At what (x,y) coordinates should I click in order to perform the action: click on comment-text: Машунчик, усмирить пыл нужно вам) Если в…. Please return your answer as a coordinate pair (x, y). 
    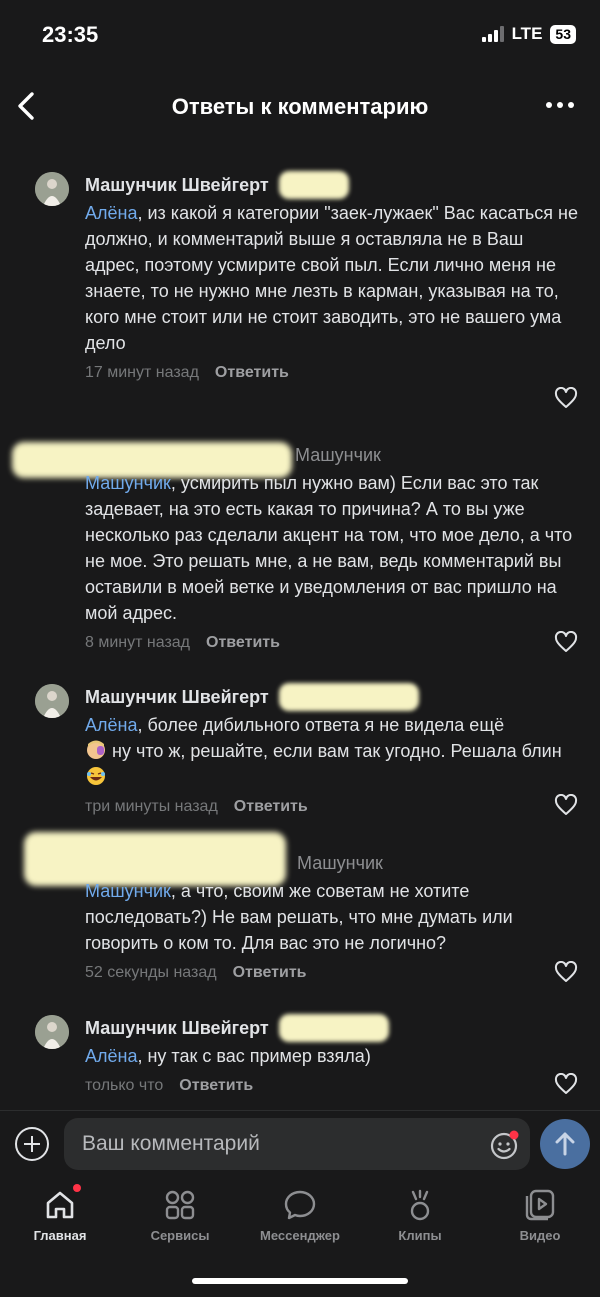
    Looking at the image, I should click on (329, 548).